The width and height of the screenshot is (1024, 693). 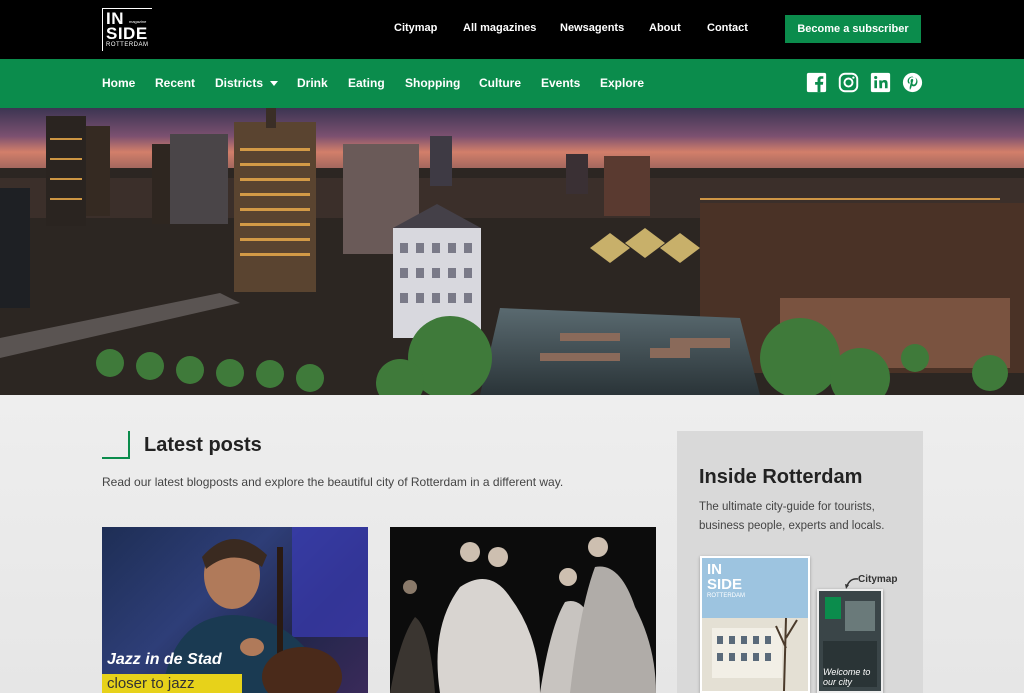 What do you see at coordinates (781, 477) in the screenshot?
I see `sidebar-title: Inside Rotterdam` at bounding box center [781, 477].